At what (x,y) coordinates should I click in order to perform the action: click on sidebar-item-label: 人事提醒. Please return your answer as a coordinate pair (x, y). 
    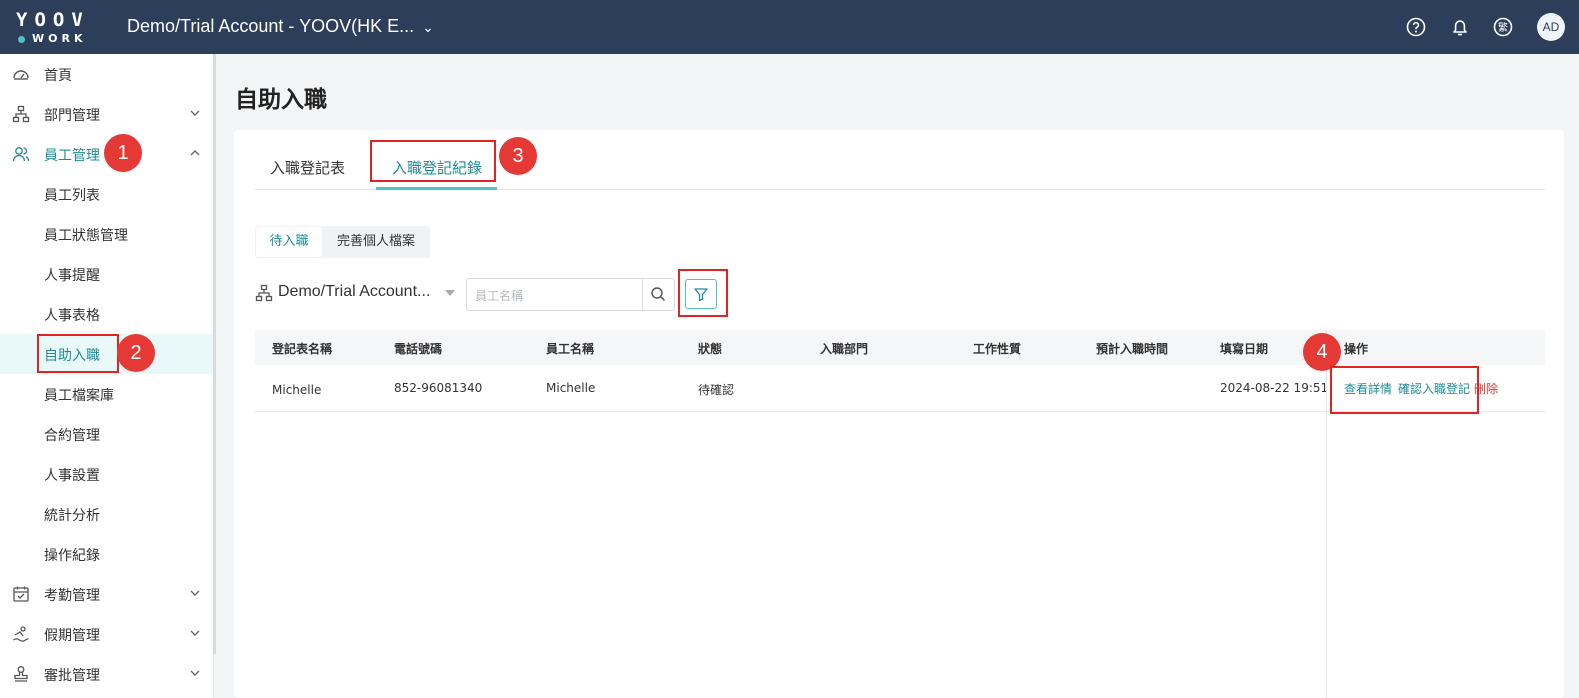
    Looking at the image, I should click on (72, 276).